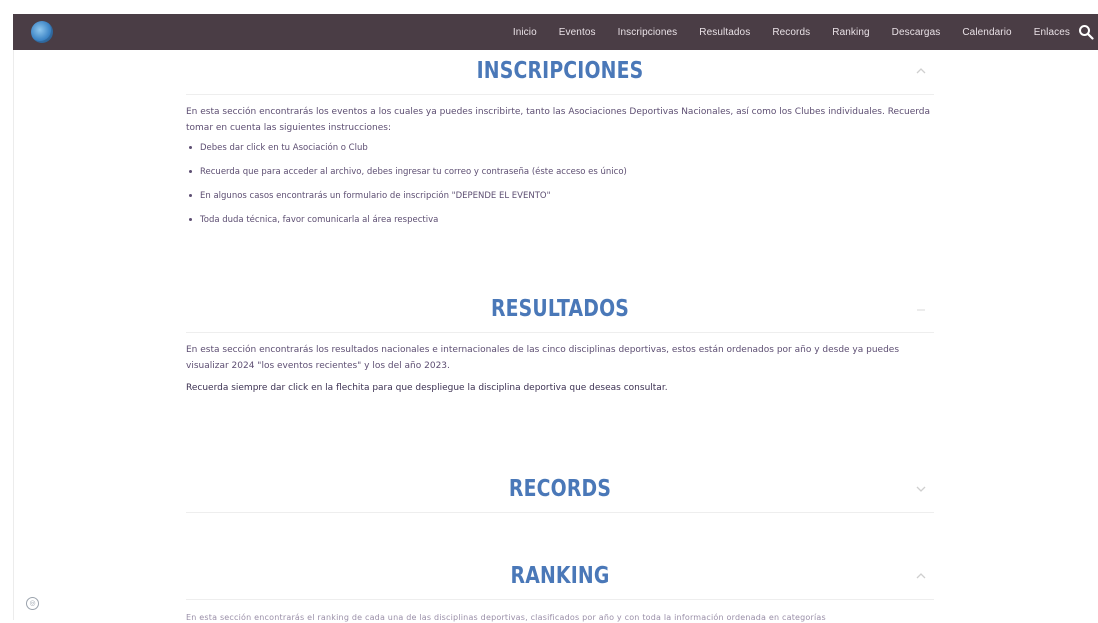 The height and width of the screenshot is (623, 1098). Describe the element at coordinates (850, 32) in the screenshot. I see `nav-item-ranking: Ranking` at that location.